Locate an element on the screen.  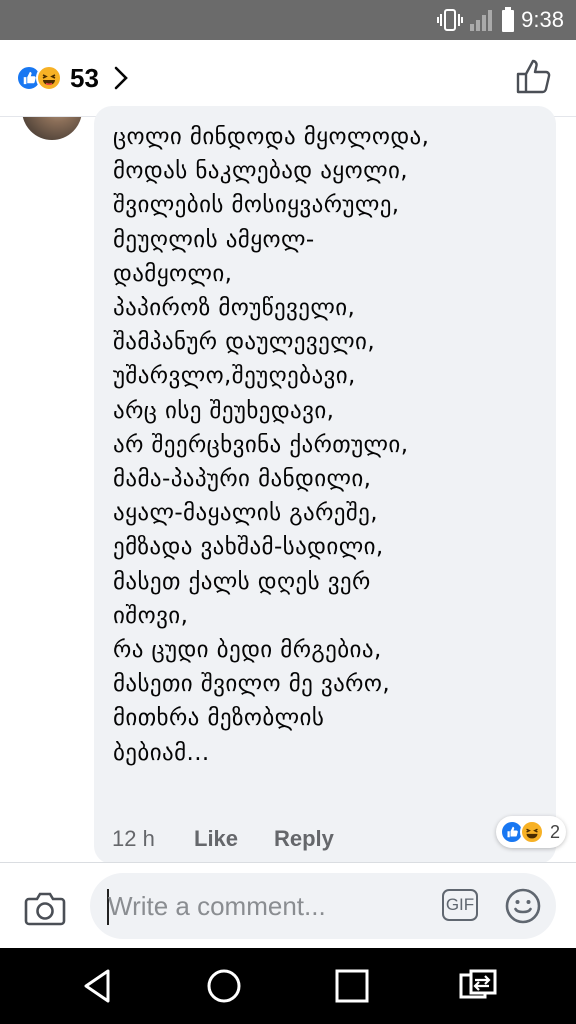
thumbs-up-icon is located at coordinates (534, 76).